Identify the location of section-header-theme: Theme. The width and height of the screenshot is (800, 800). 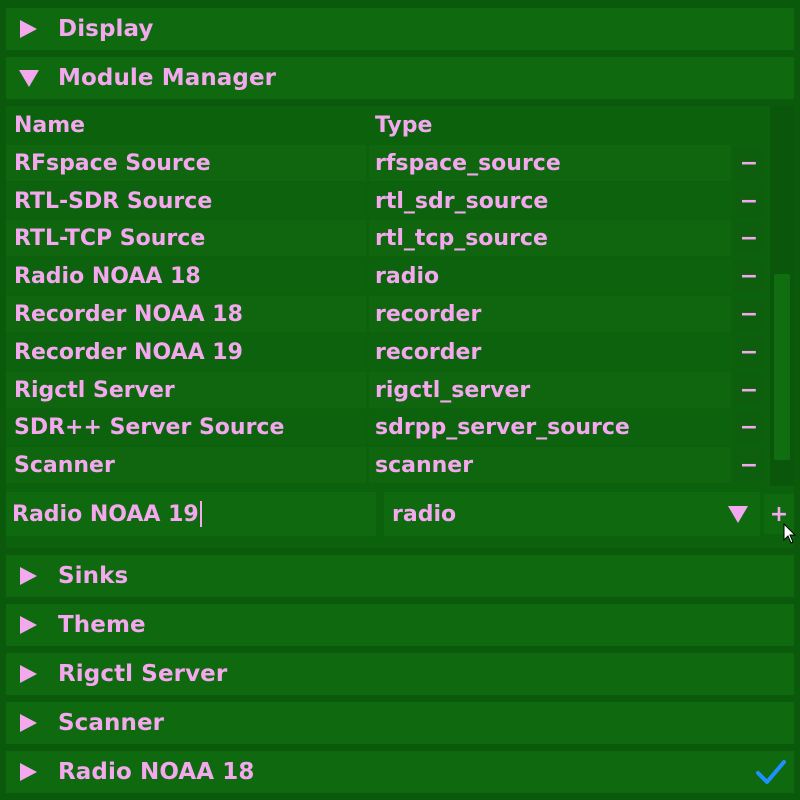
(400, 625).